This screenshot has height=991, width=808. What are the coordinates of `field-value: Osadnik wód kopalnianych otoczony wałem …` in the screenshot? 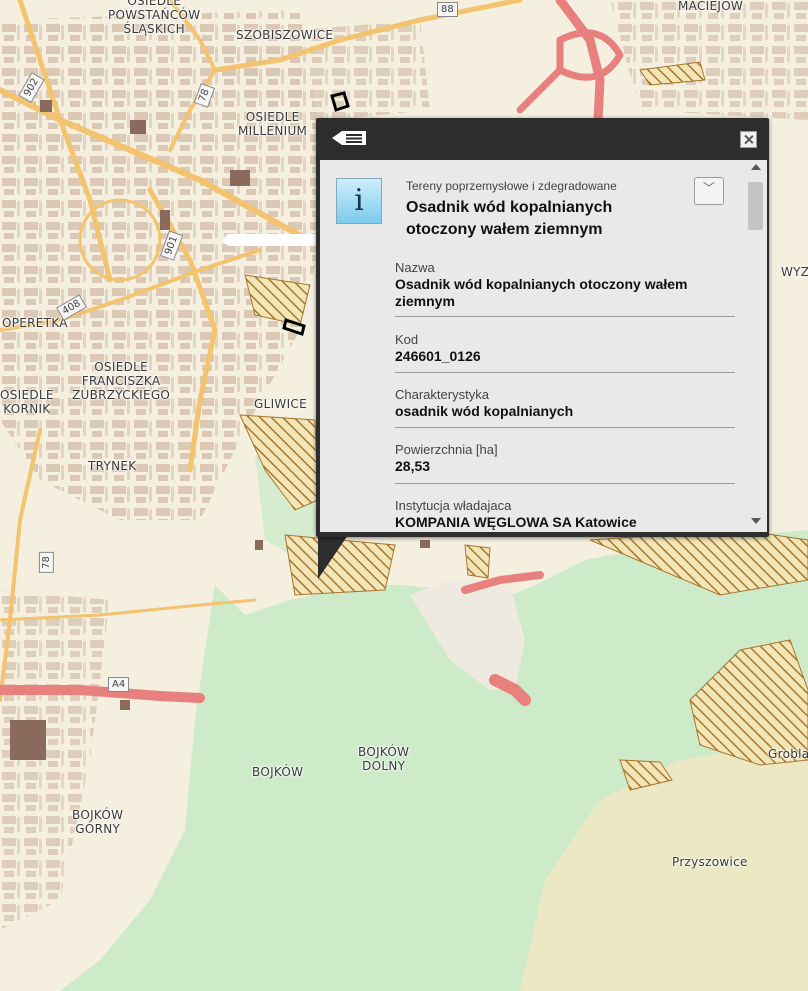 It's located at (541, 292).